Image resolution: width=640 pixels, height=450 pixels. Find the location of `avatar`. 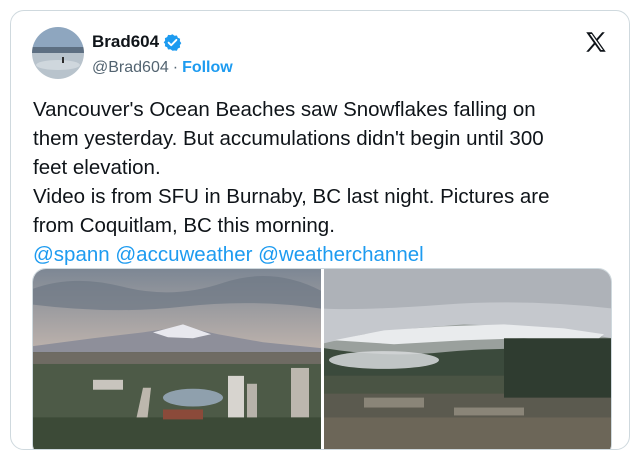

avatar is located at coordinates (58, 53).